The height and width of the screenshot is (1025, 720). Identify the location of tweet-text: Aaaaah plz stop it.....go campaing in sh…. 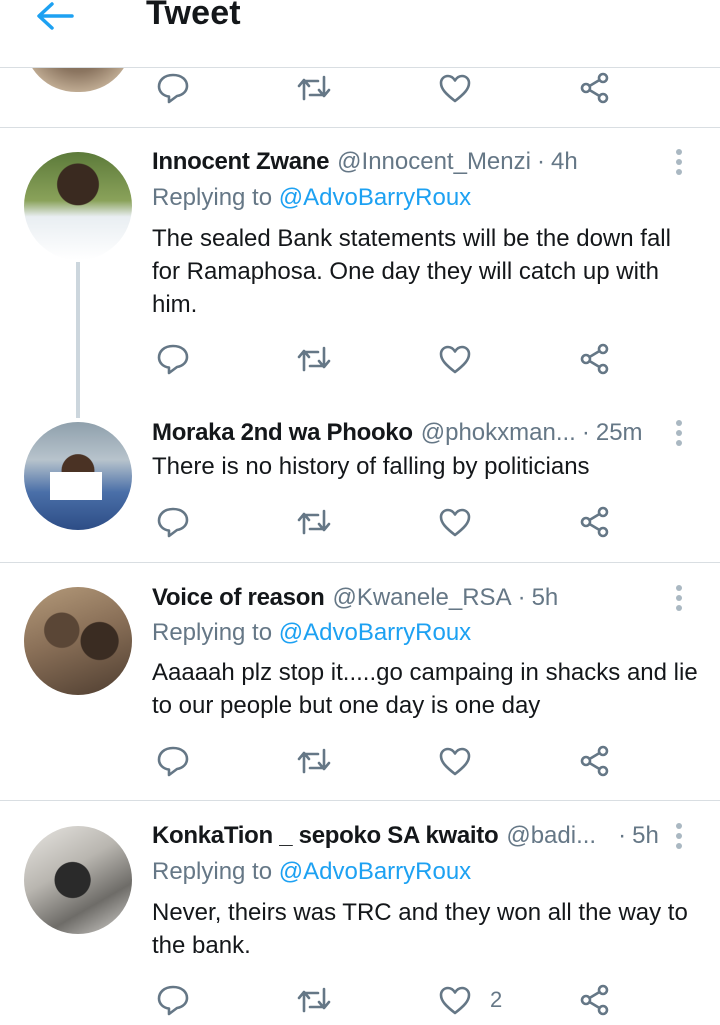
(425, 689).